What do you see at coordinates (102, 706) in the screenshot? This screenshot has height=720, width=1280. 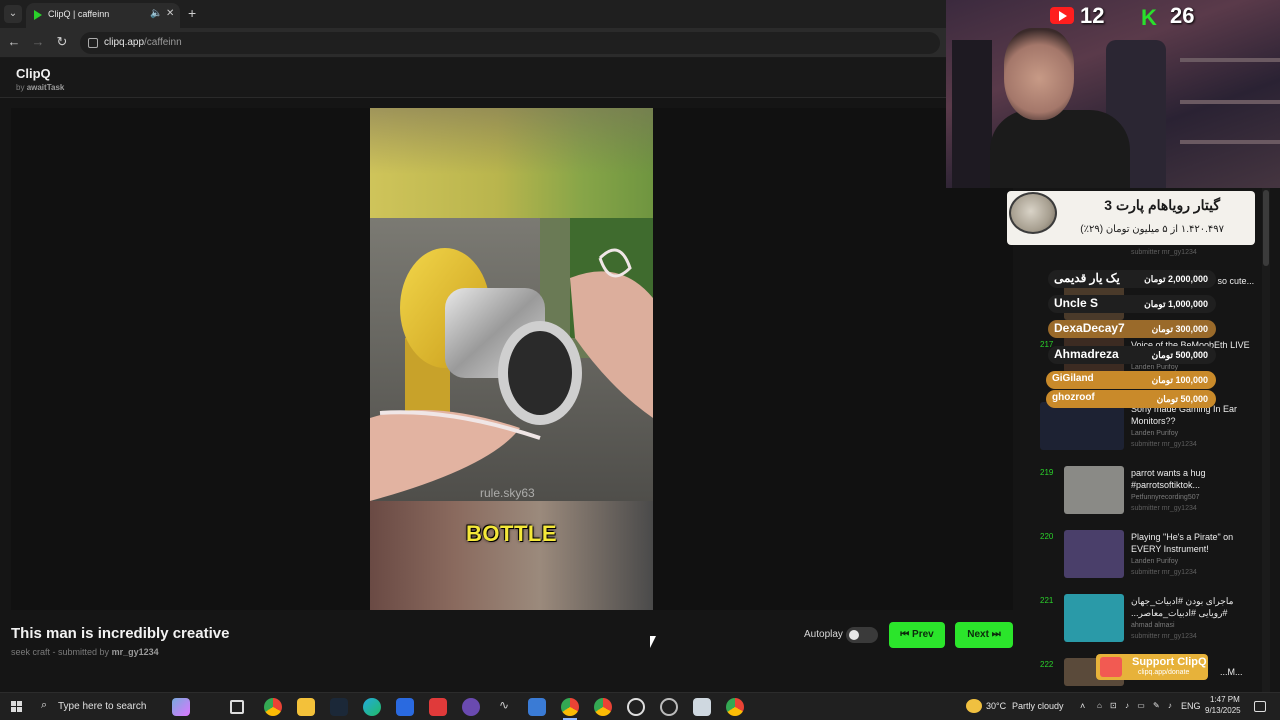 I see `taskbar-search-input: Type here to search` at bounding box center [102, 706].